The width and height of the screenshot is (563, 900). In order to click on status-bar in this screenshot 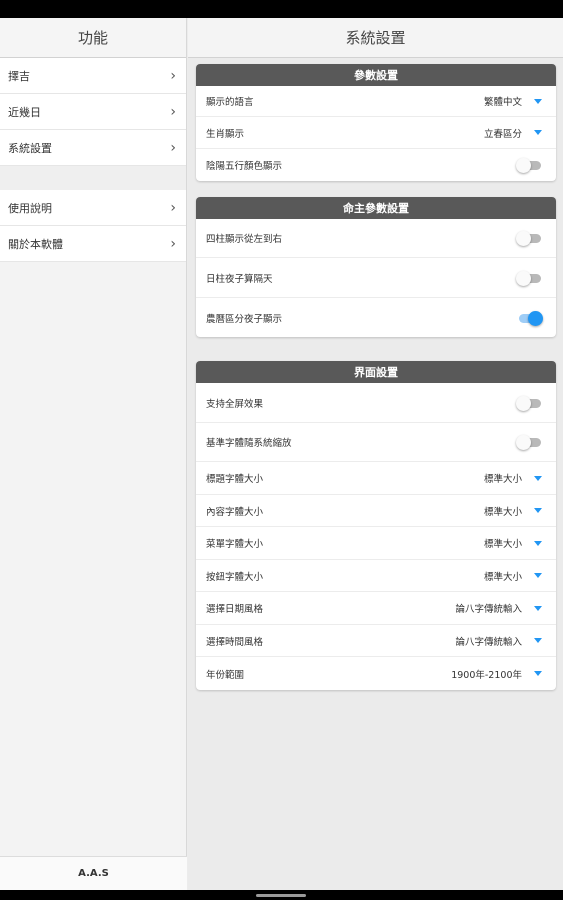, I will do `click(281, 9)`.